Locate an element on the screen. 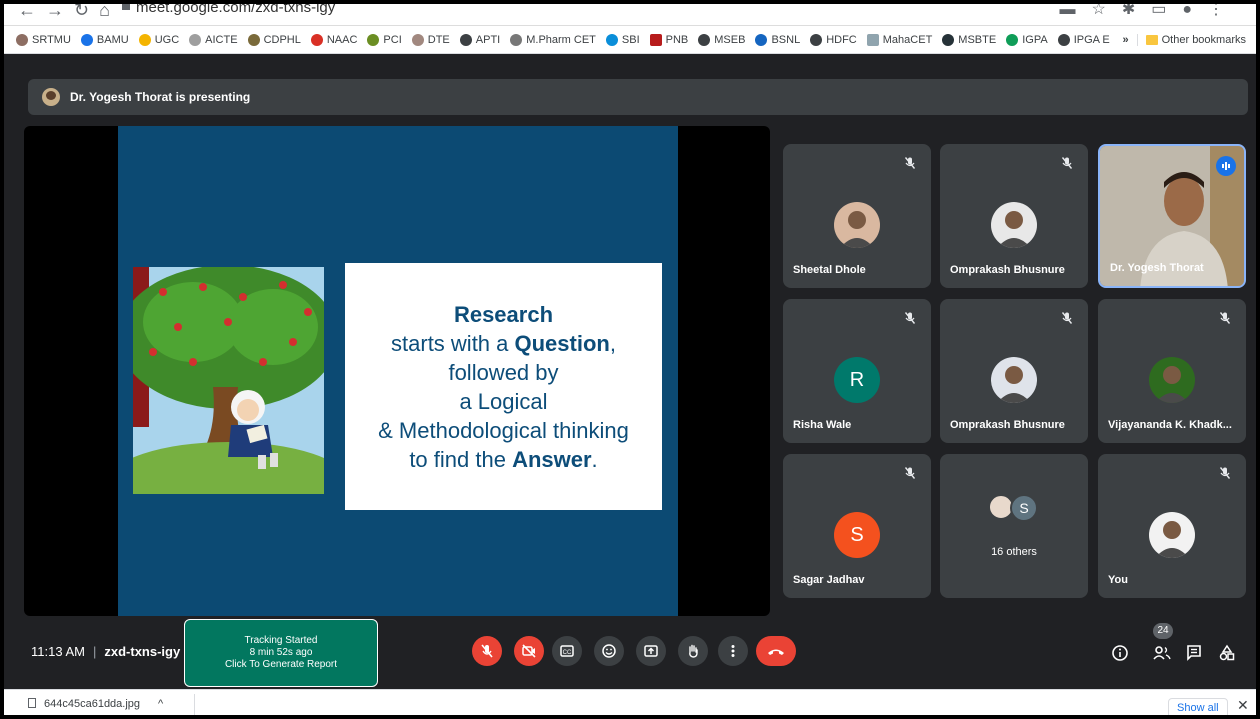  speaking-indicator-icon is located at coordinates (1226, 166).